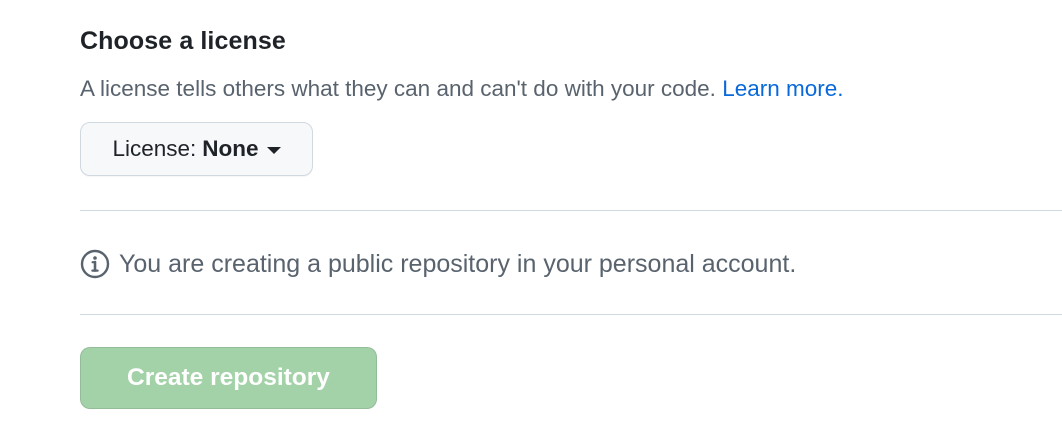  I want to click on license-dropdown-prefix: License:, so click(154, 148).